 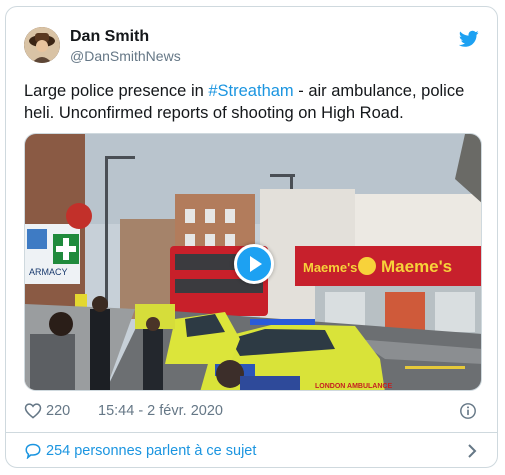 I want to click on play-button, so click(x=254, y=264).